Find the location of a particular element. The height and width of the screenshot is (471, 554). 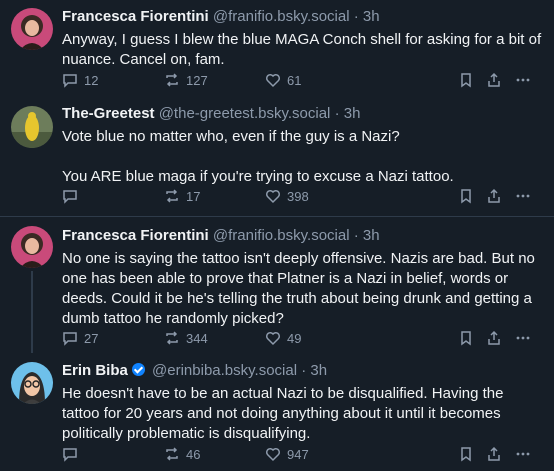

author-handle: @erinbiba.bsky.social is located at coordinates (224, 370).